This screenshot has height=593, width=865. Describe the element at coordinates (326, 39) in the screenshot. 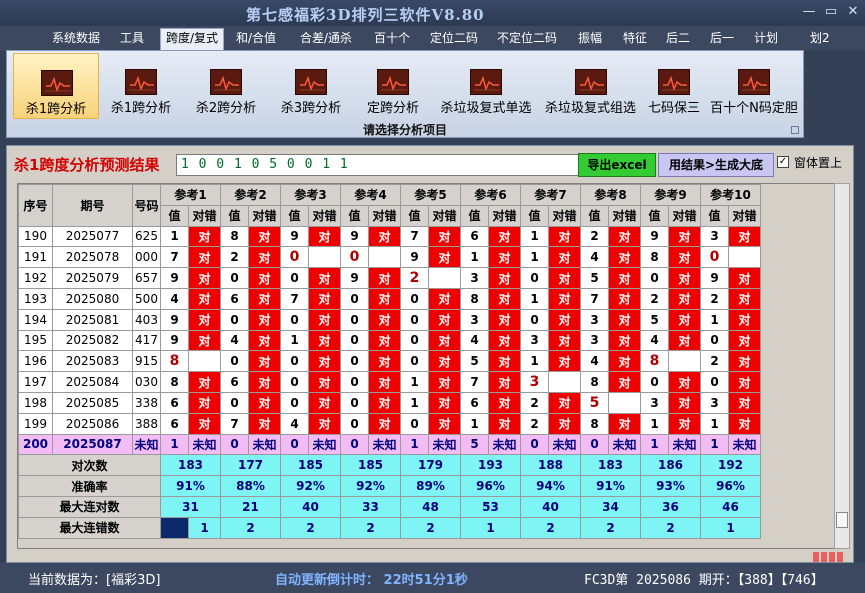

I see `menu-item: 合差/通杀` at that location.